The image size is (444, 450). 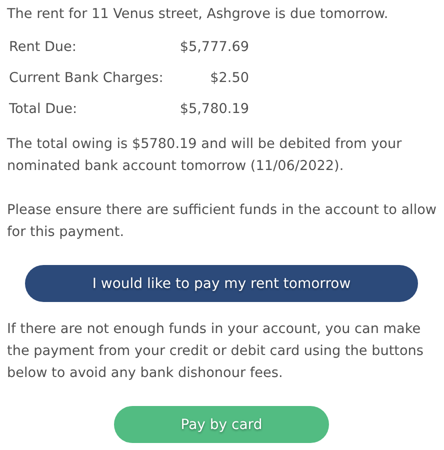 What do you see at coordinates (213, 47) in the screenshot?
I see `charge-amount: $5,777.69` at bounding box center [213, 47].